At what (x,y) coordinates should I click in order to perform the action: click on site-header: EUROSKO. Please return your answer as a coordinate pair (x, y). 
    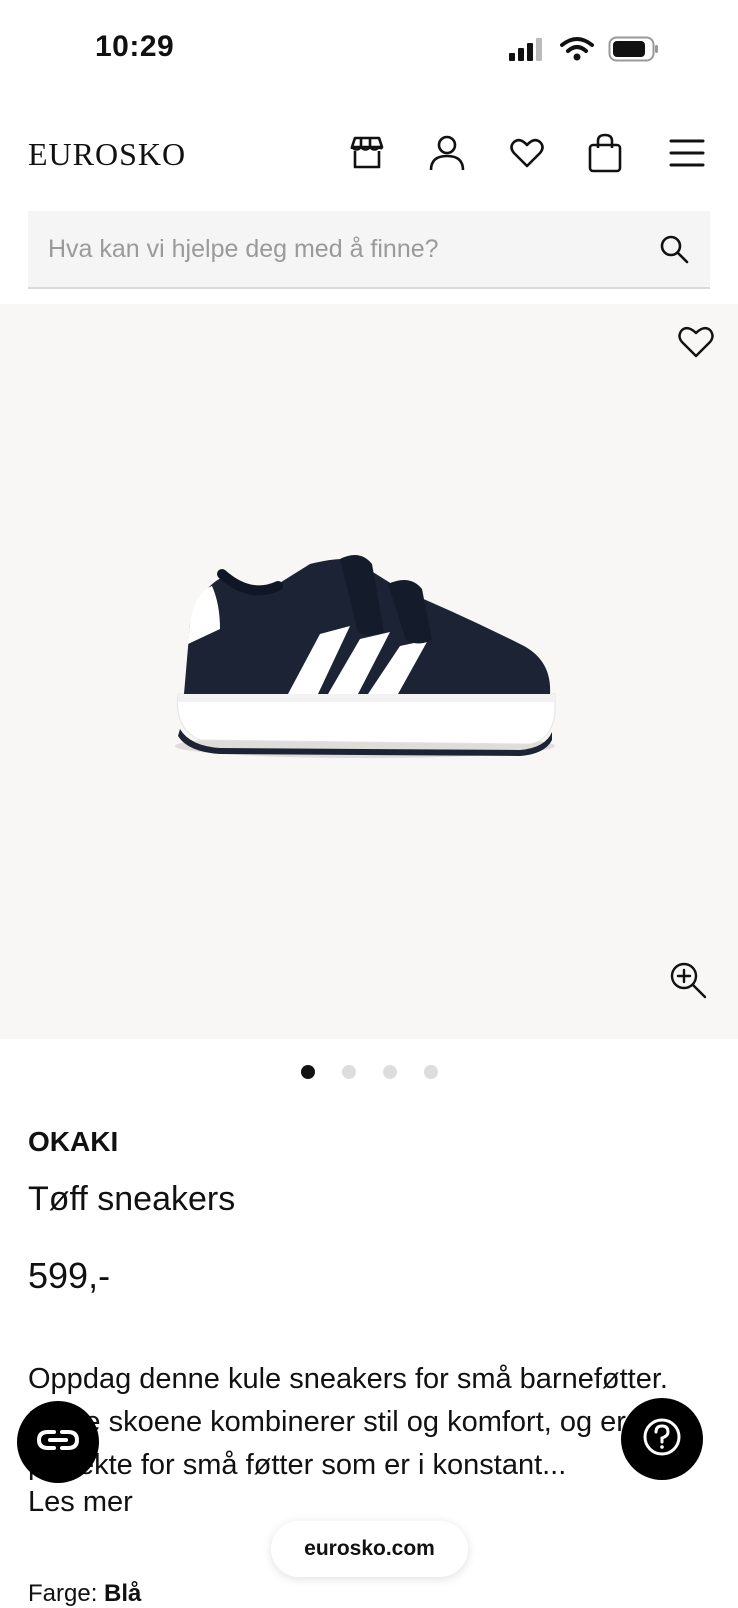
    Looking at the image, I should click on (369, 153).